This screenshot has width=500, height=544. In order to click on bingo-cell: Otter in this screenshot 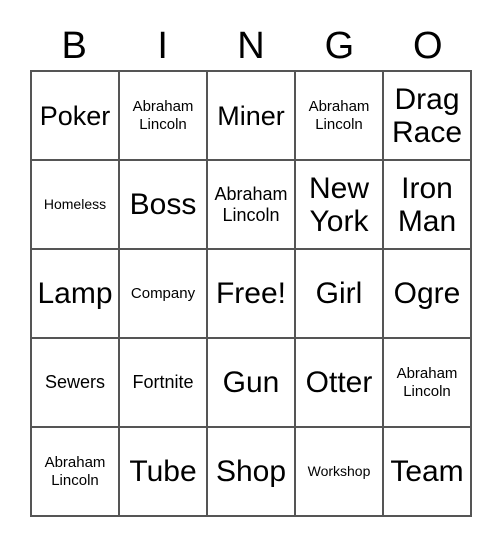, I will do `click(340, 383)`.